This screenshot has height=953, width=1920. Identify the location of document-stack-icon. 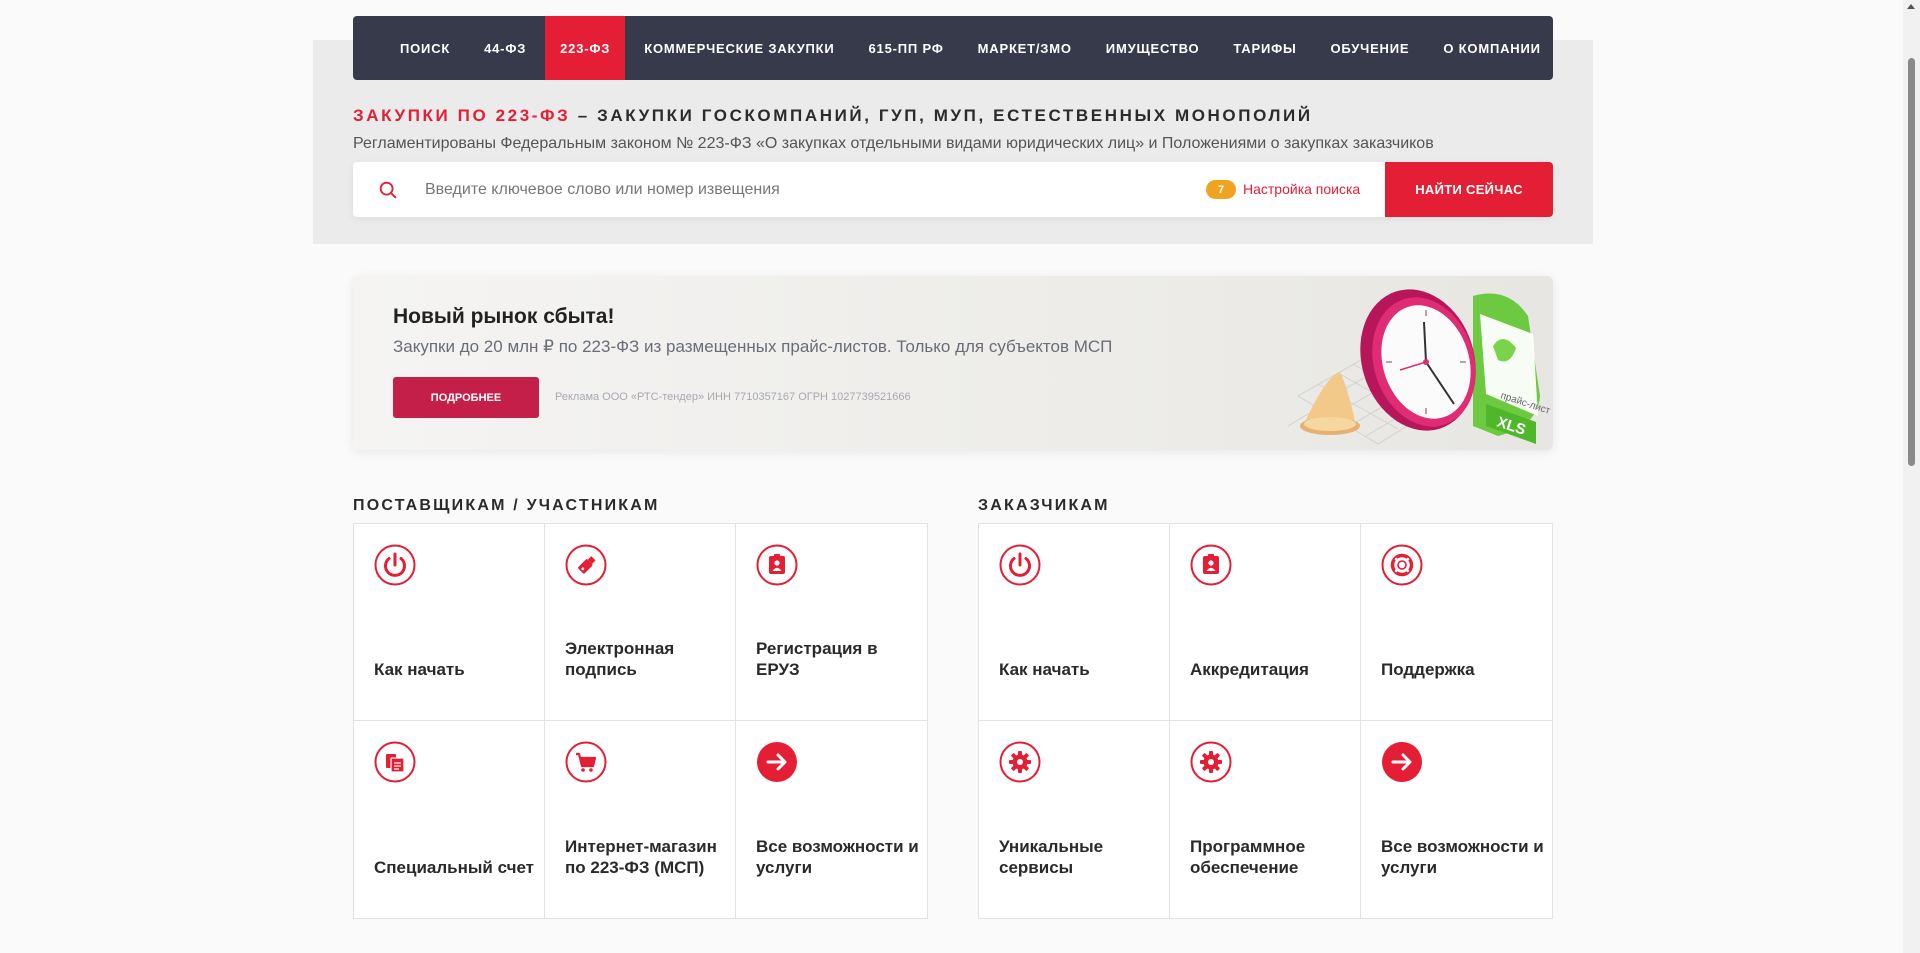
(395, 762).